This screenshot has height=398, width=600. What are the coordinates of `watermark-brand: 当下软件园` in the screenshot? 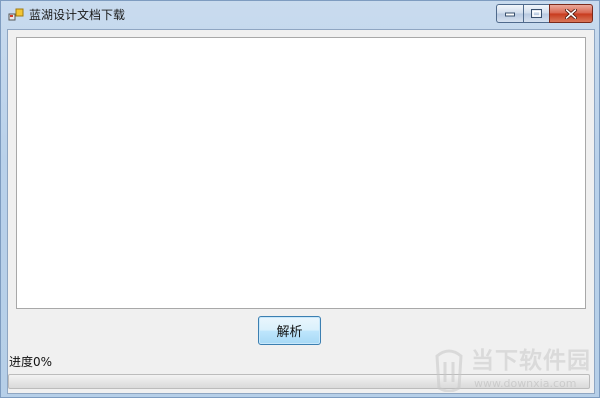 It's located at (531, 361).